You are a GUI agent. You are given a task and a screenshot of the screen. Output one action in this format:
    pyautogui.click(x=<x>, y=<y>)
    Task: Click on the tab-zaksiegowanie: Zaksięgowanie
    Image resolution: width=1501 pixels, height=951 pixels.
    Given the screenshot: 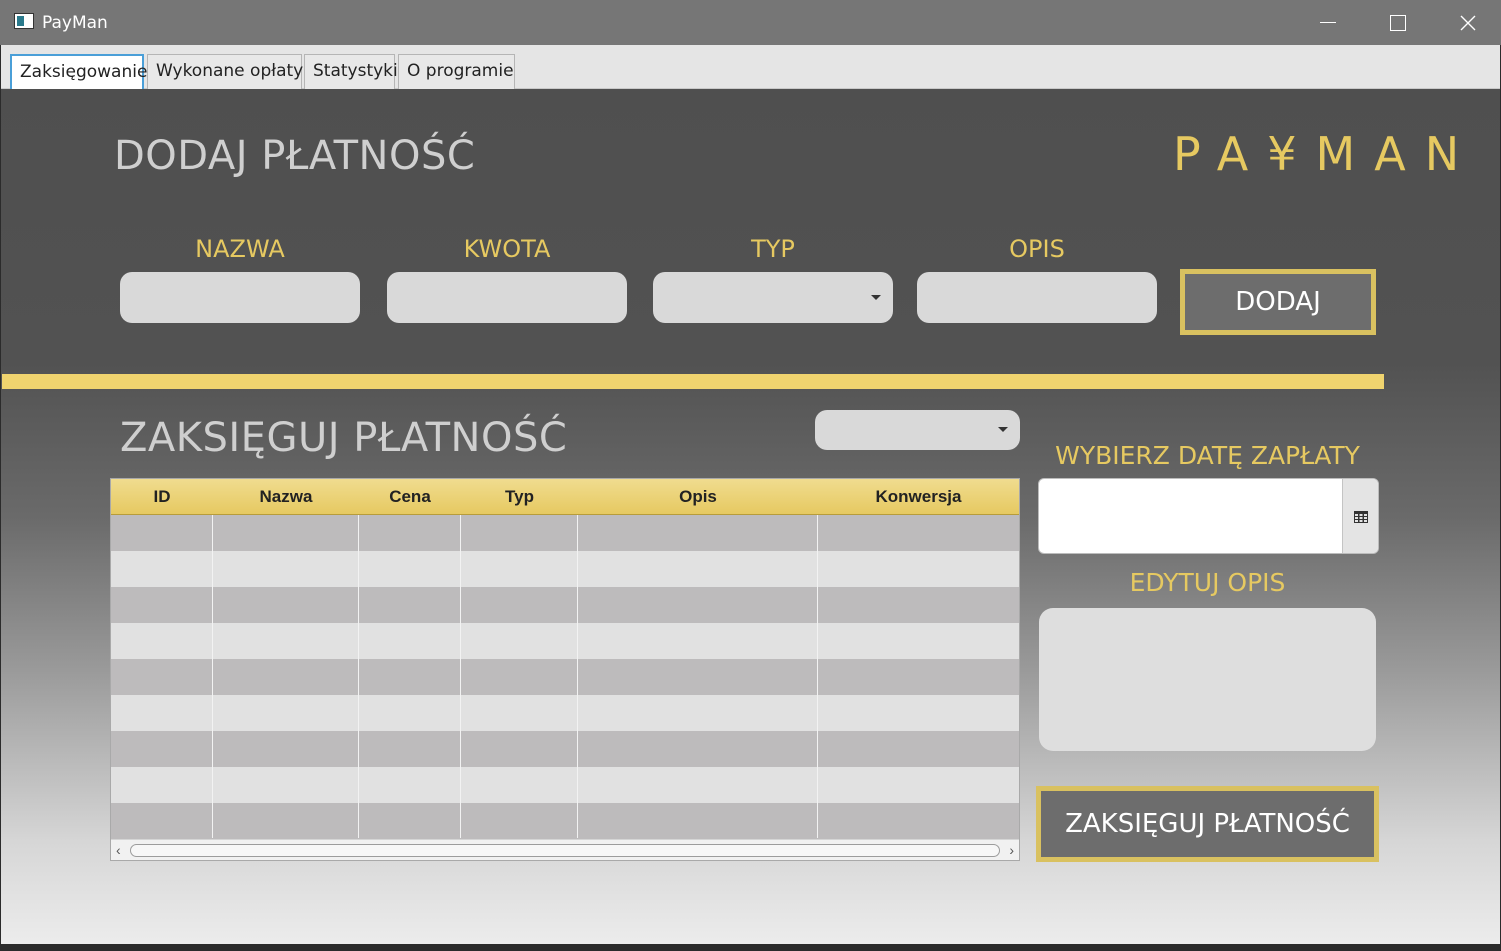 What is the action you would take?
    pyautogui.click(x=78, y=71)
    